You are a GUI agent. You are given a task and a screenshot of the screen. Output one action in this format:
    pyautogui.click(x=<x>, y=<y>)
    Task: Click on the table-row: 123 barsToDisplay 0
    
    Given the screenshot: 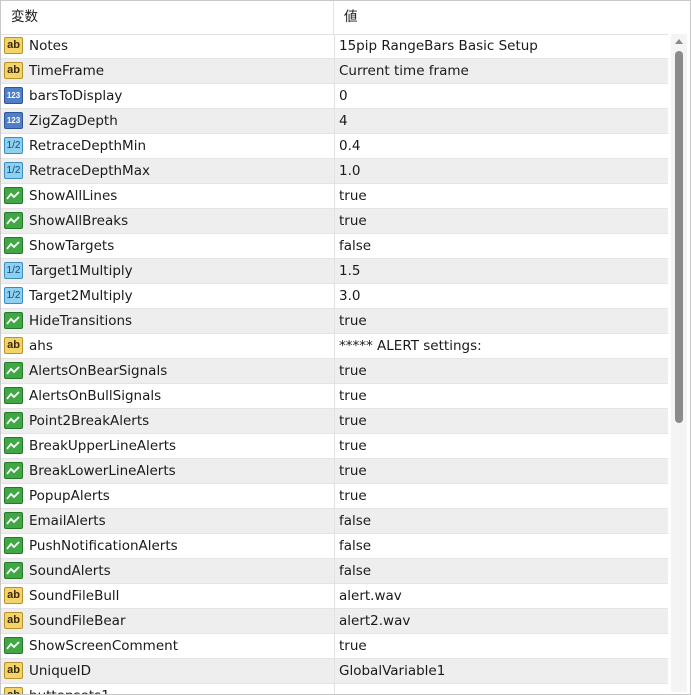 What is the action you would take?
    pyautogui.click(x=334, y=96)
    